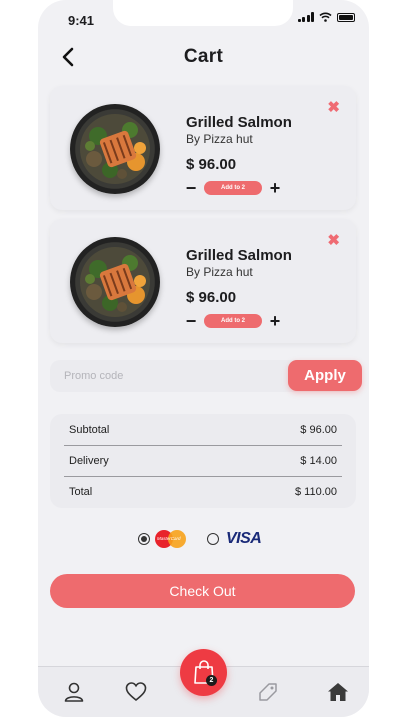  Describe the element at coordinates (89, 461) in the screenshot. I see `summary-label: Delivery` at that location.